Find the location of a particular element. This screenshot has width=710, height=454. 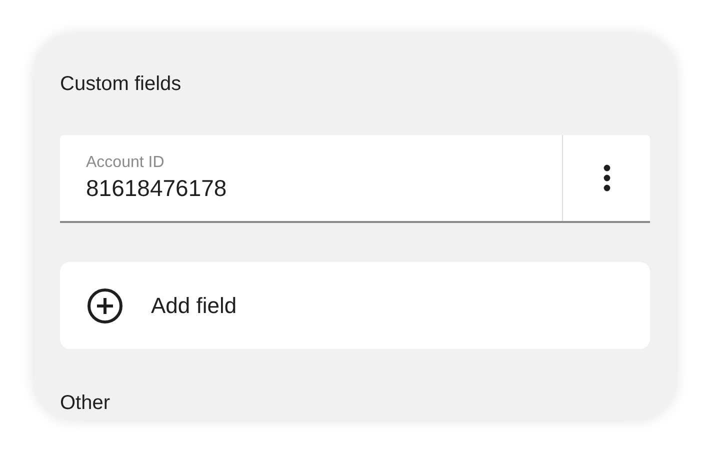

field-label: Account ID is located at coordinates (126, 163).